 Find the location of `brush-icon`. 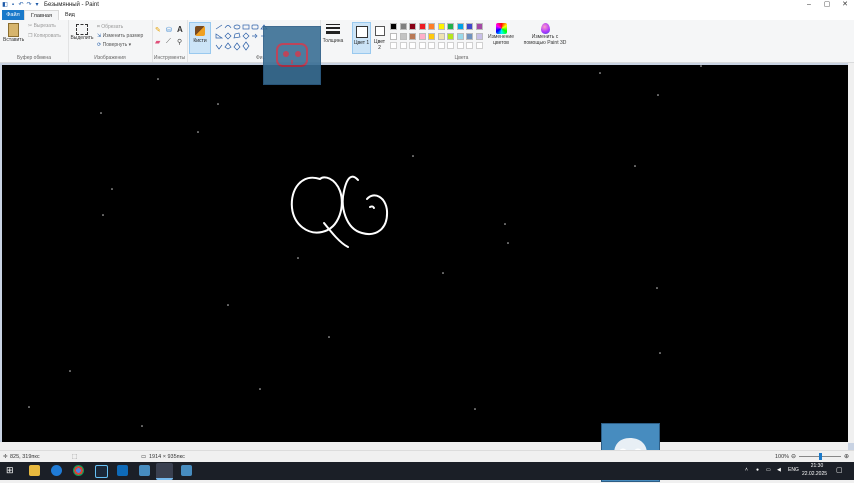

brush-icon is located at coordinates (200, 31).